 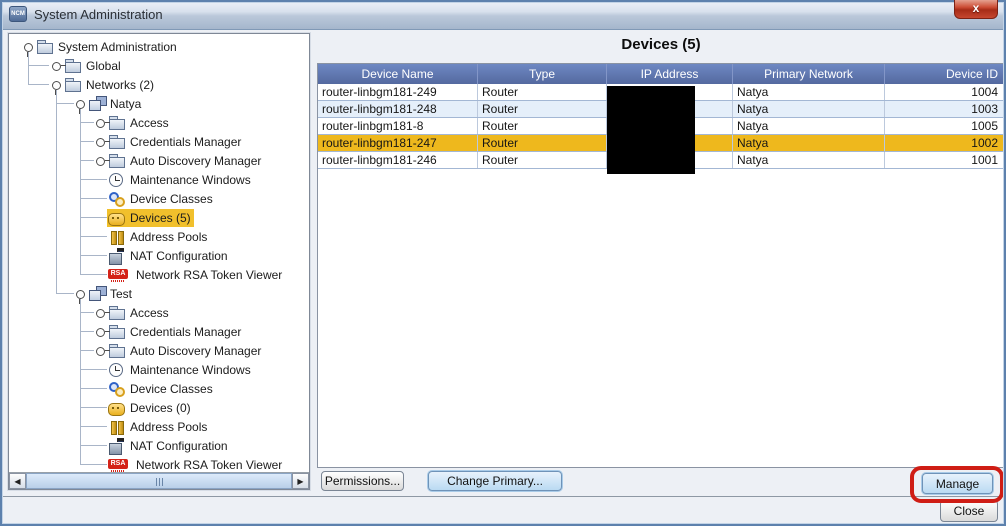 I want to click on window-title: System Administration, so click(x=98, y=14).